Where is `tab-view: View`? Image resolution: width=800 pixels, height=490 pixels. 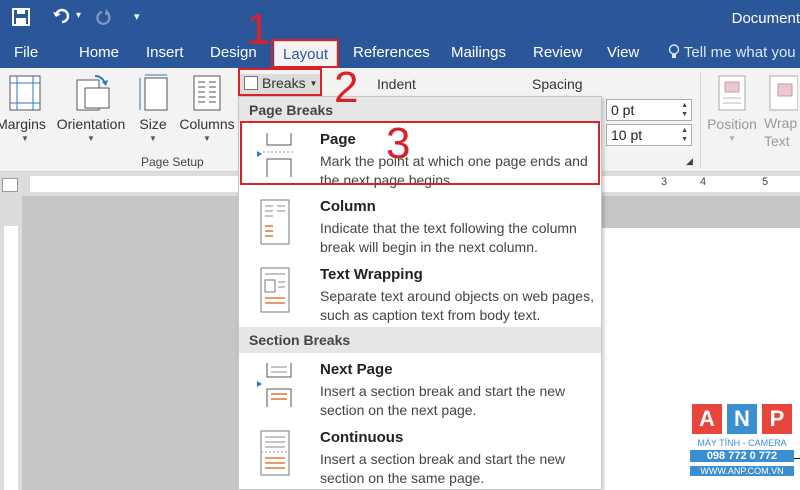
tab-view: View is located at coordinates (623, 52).